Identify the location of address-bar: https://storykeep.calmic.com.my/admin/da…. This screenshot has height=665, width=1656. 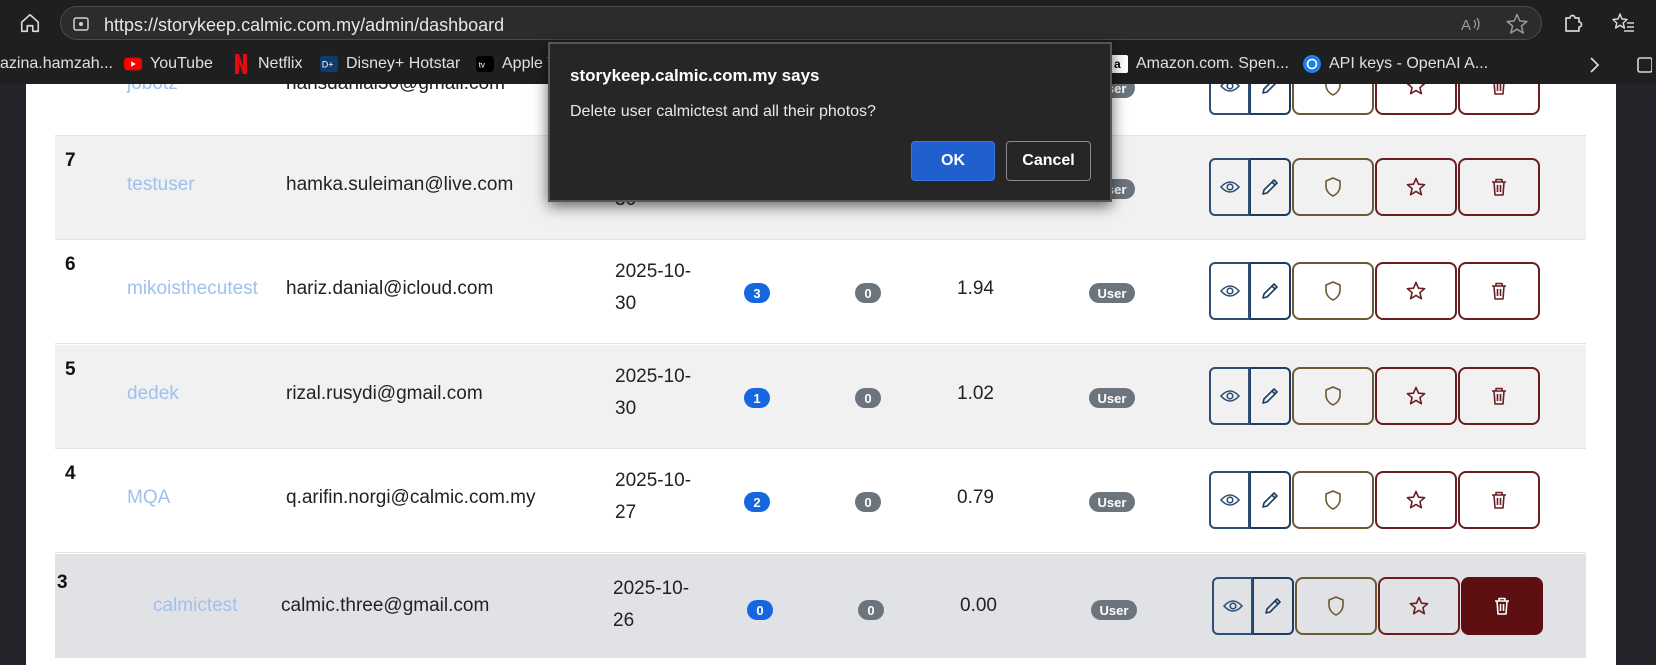
(801, 23).